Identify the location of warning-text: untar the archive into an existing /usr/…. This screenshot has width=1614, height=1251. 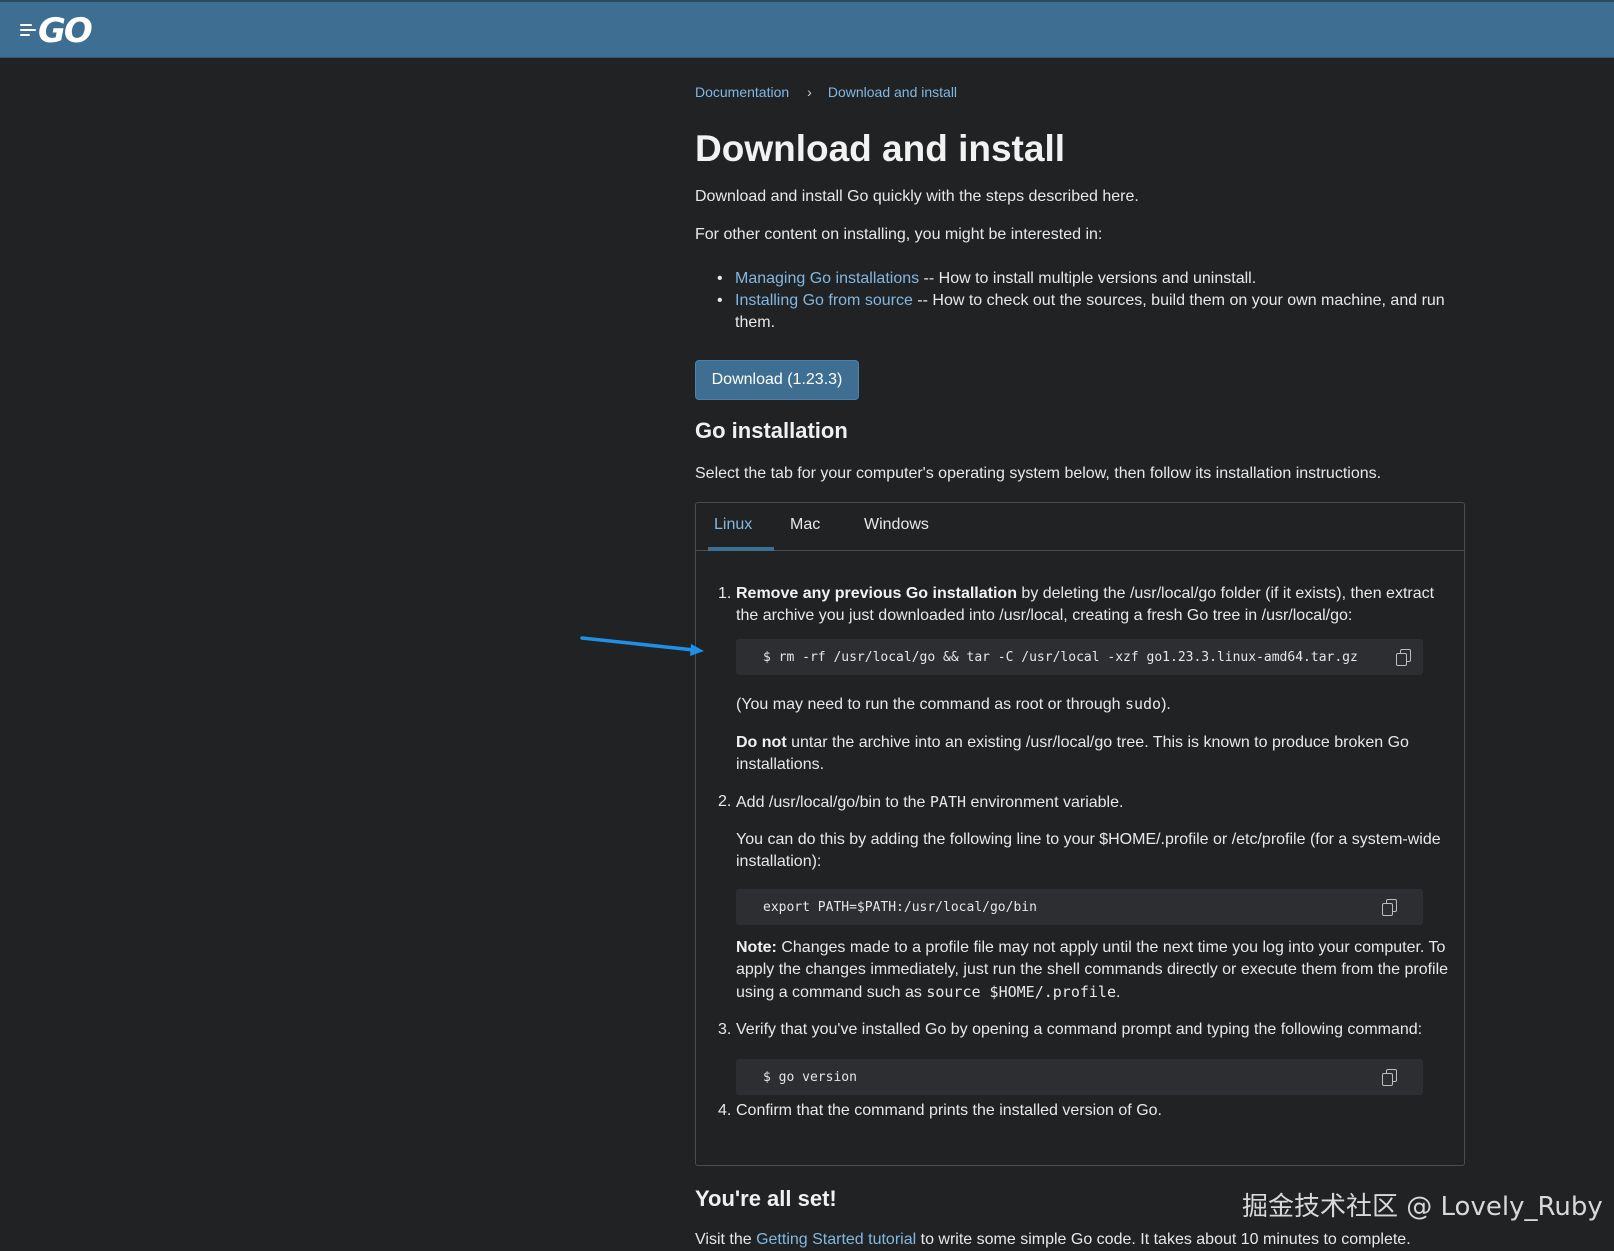
(1072, 753).